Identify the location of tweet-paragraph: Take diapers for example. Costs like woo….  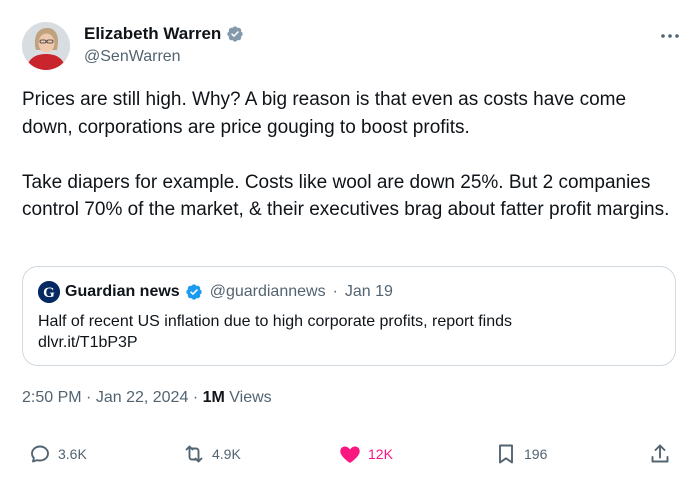
(346, 196).